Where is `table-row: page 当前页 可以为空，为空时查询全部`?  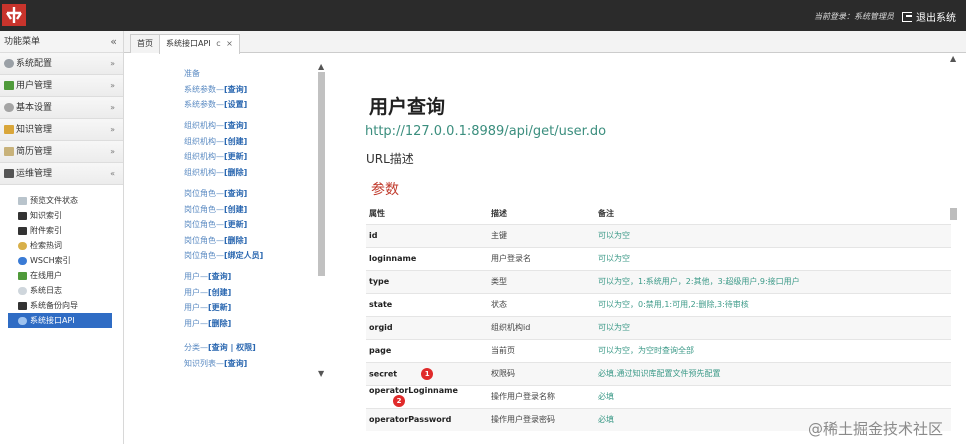 table-row: page 当前页 可以为空，为空时查询全部 is located at coordinates (658, 350).